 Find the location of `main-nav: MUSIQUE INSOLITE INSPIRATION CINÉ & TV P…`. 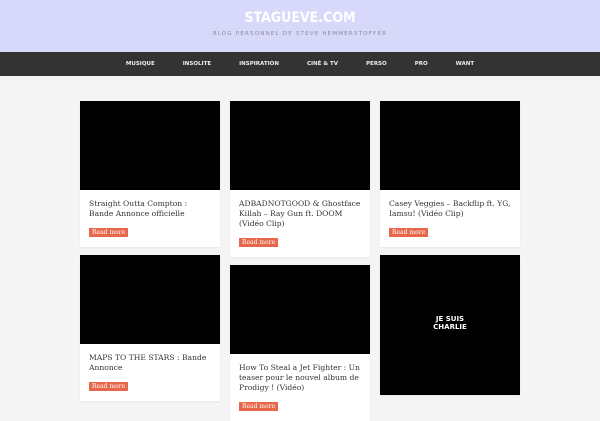

main-nav: MUSIQUE INSOLITE INSPIRATION CINÉ & TV P… is located at coordinates (300, 64).